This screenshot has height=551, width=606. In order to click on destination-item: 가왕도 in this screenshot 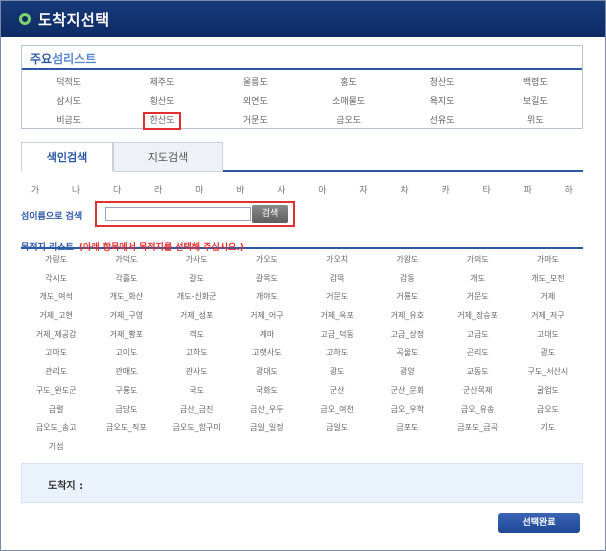, I will do `click(407, 260)`.